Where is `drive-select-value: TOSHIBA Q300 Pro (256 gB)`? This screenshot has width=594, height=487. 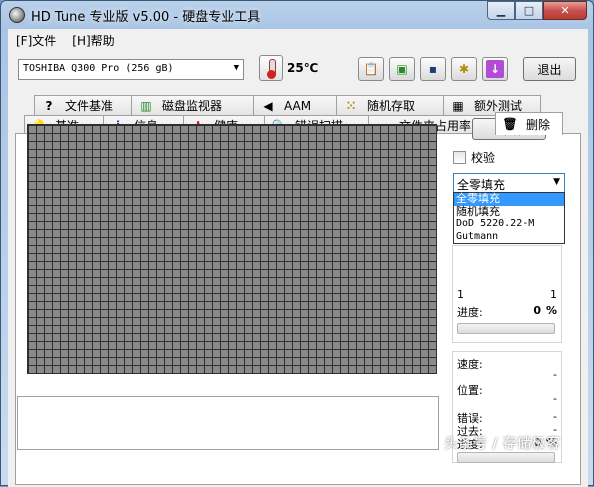
drive-select-value: TOSHIBA Q300 Pro (256 gB) is located at coordinates (98, 68).